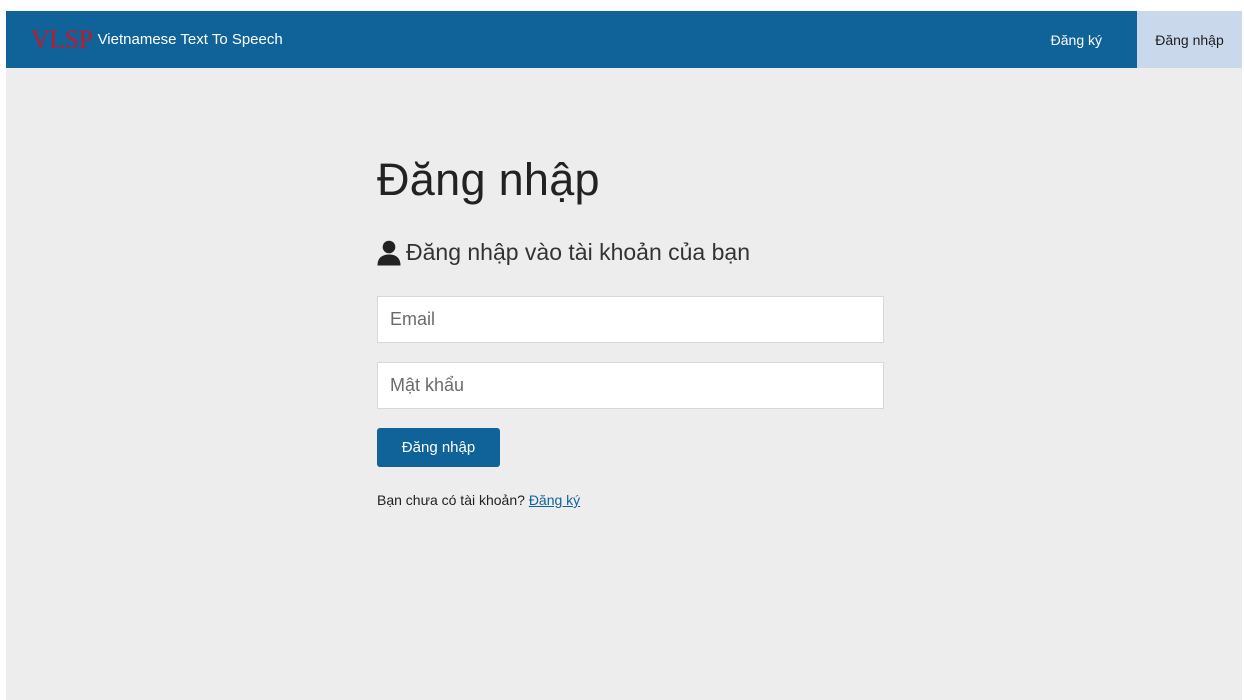  What do you see at coordinates (554, 500) in the screenshot?
I see `signup-link: Đăng ký` at bounding box center [554, 500].